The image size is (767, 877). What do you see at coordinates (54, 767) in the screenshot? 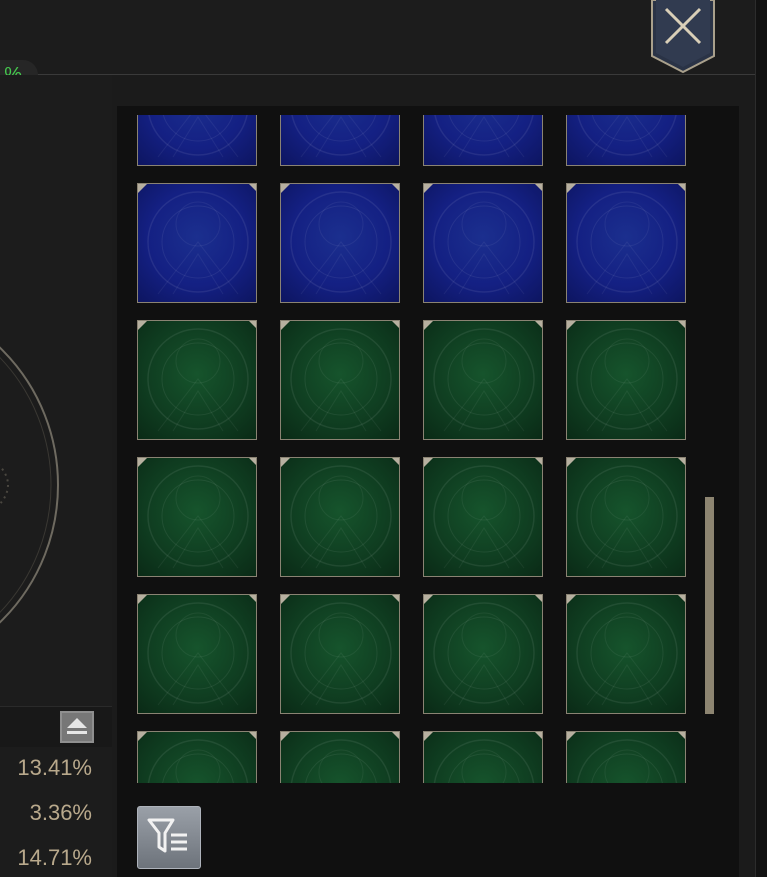
I see `stat-value: 13.41%` at bounding box center [54, 767].